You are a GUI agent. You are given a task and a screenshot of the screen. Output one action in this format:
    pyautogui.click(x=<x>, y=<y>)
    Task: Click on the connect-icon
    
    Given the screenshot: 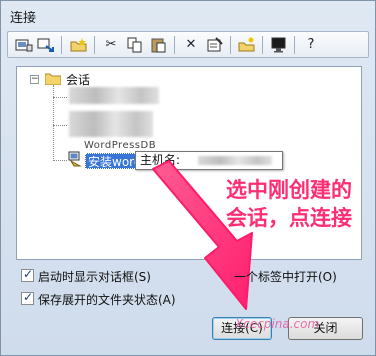 What is the action you would take?
    pyautogui.click(x=46, y=45)
    